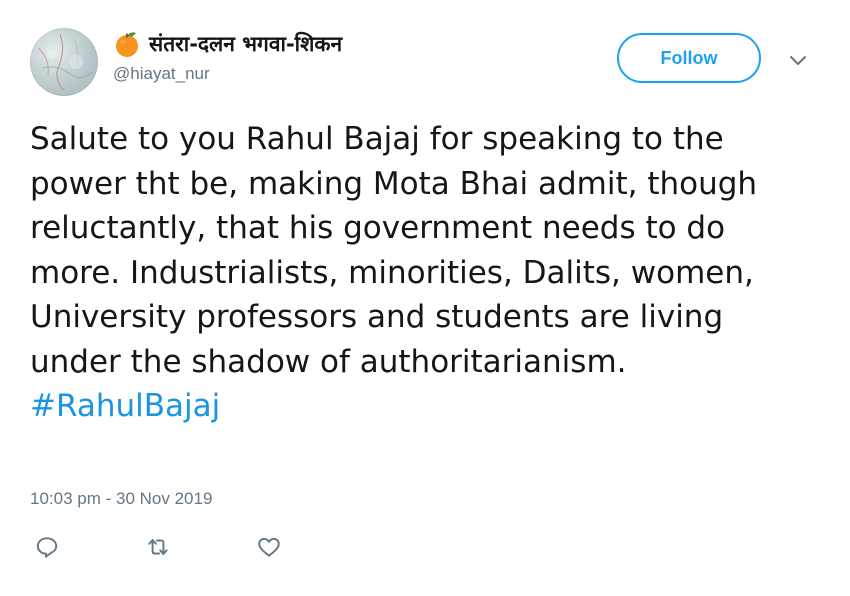 This screenshot has height=596, width=850. I want to click on avatar, so click(64, 62).